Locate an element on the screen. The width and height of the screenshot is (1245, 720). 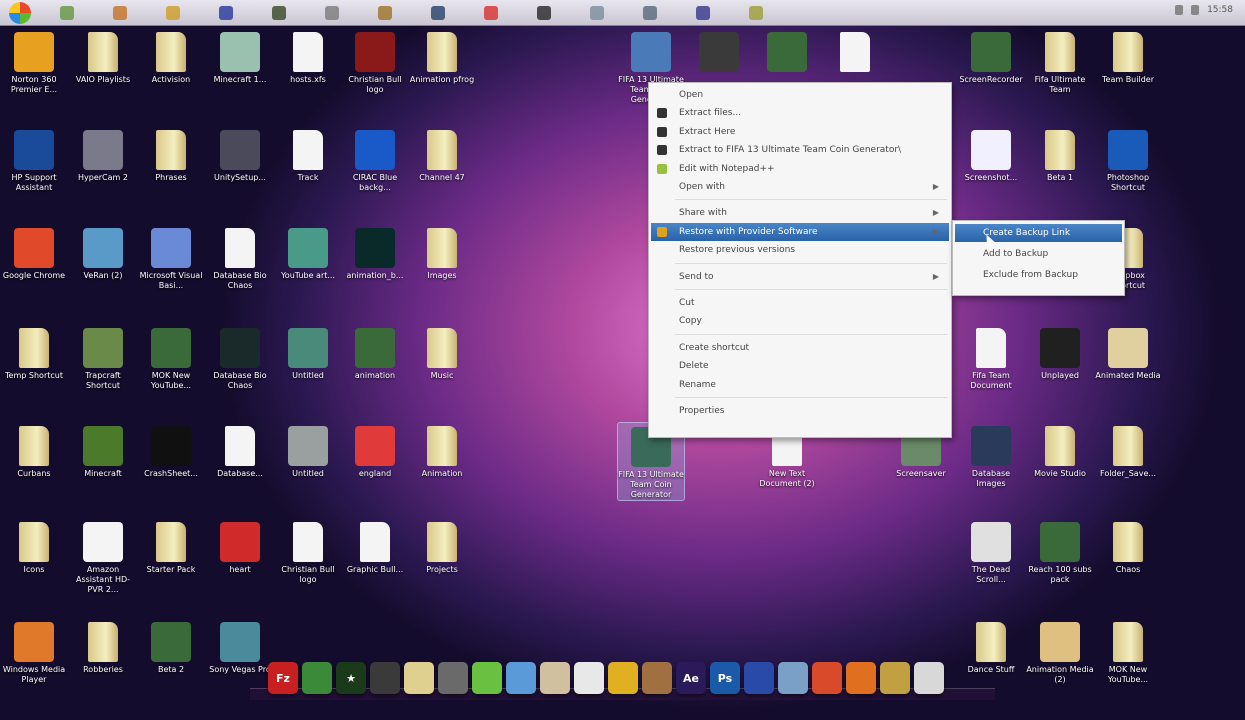
desktop-icon: Fifa Team Document is located at coordinates (991, 359).